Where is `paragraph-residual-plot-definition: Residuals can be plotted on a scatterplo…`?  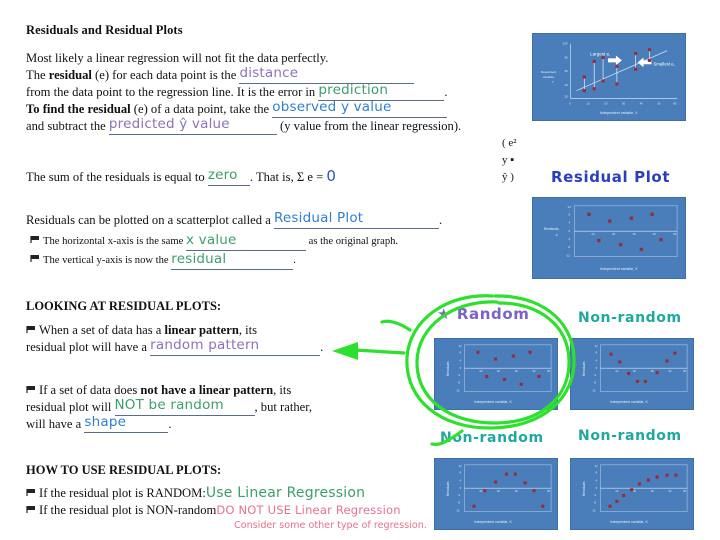
paragraph-residual-plot-definition: Residuals can be plotted on a scatterplo… is located at coordinates (271, 220).